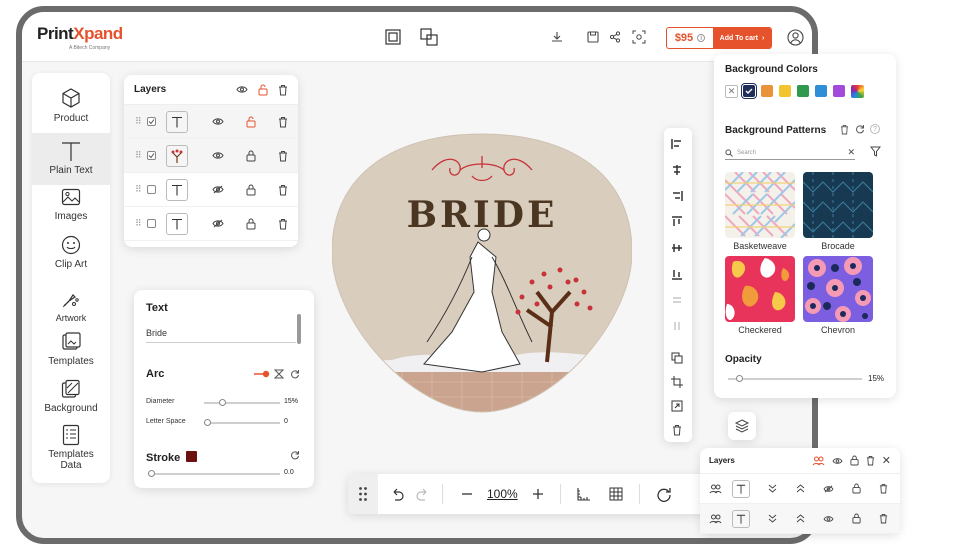 The height and width of the screenshot is (550, 975). I want to click on pattern-brocade, so click(838, 205).